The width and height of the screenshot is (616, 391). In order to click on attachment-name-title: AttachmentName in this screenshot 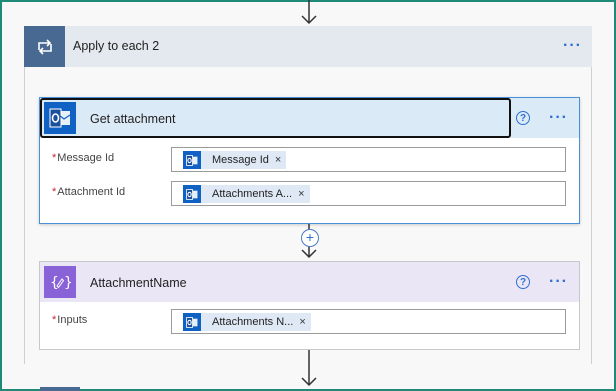, I will do `click(138, 283)`.